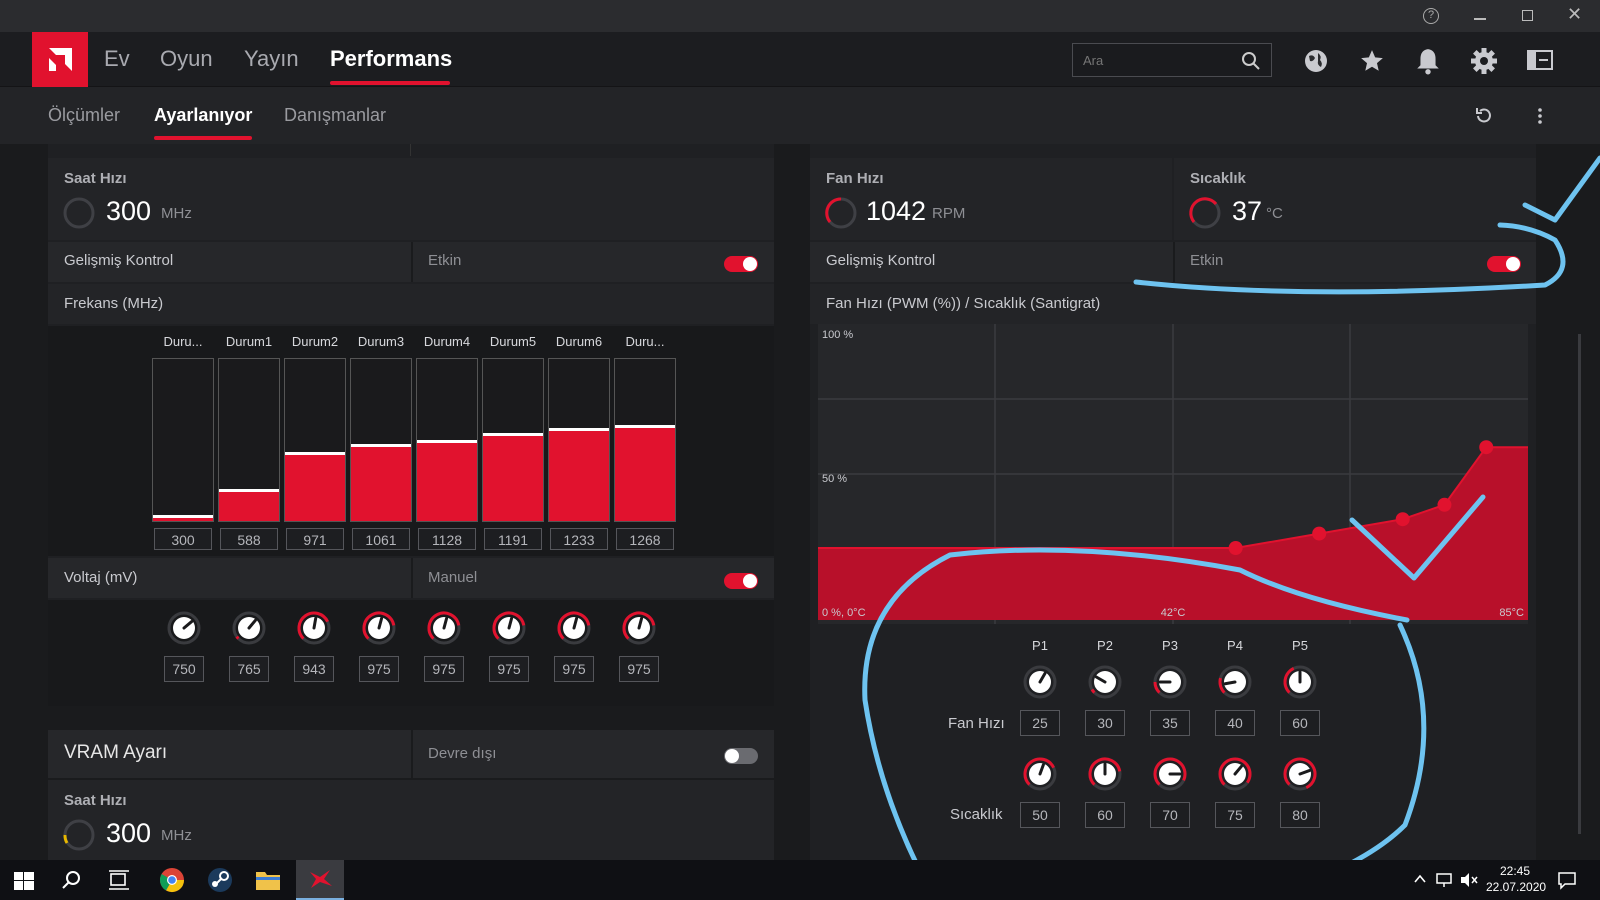  I want to click on annotation-underline-stroke, so click(1349, 258).